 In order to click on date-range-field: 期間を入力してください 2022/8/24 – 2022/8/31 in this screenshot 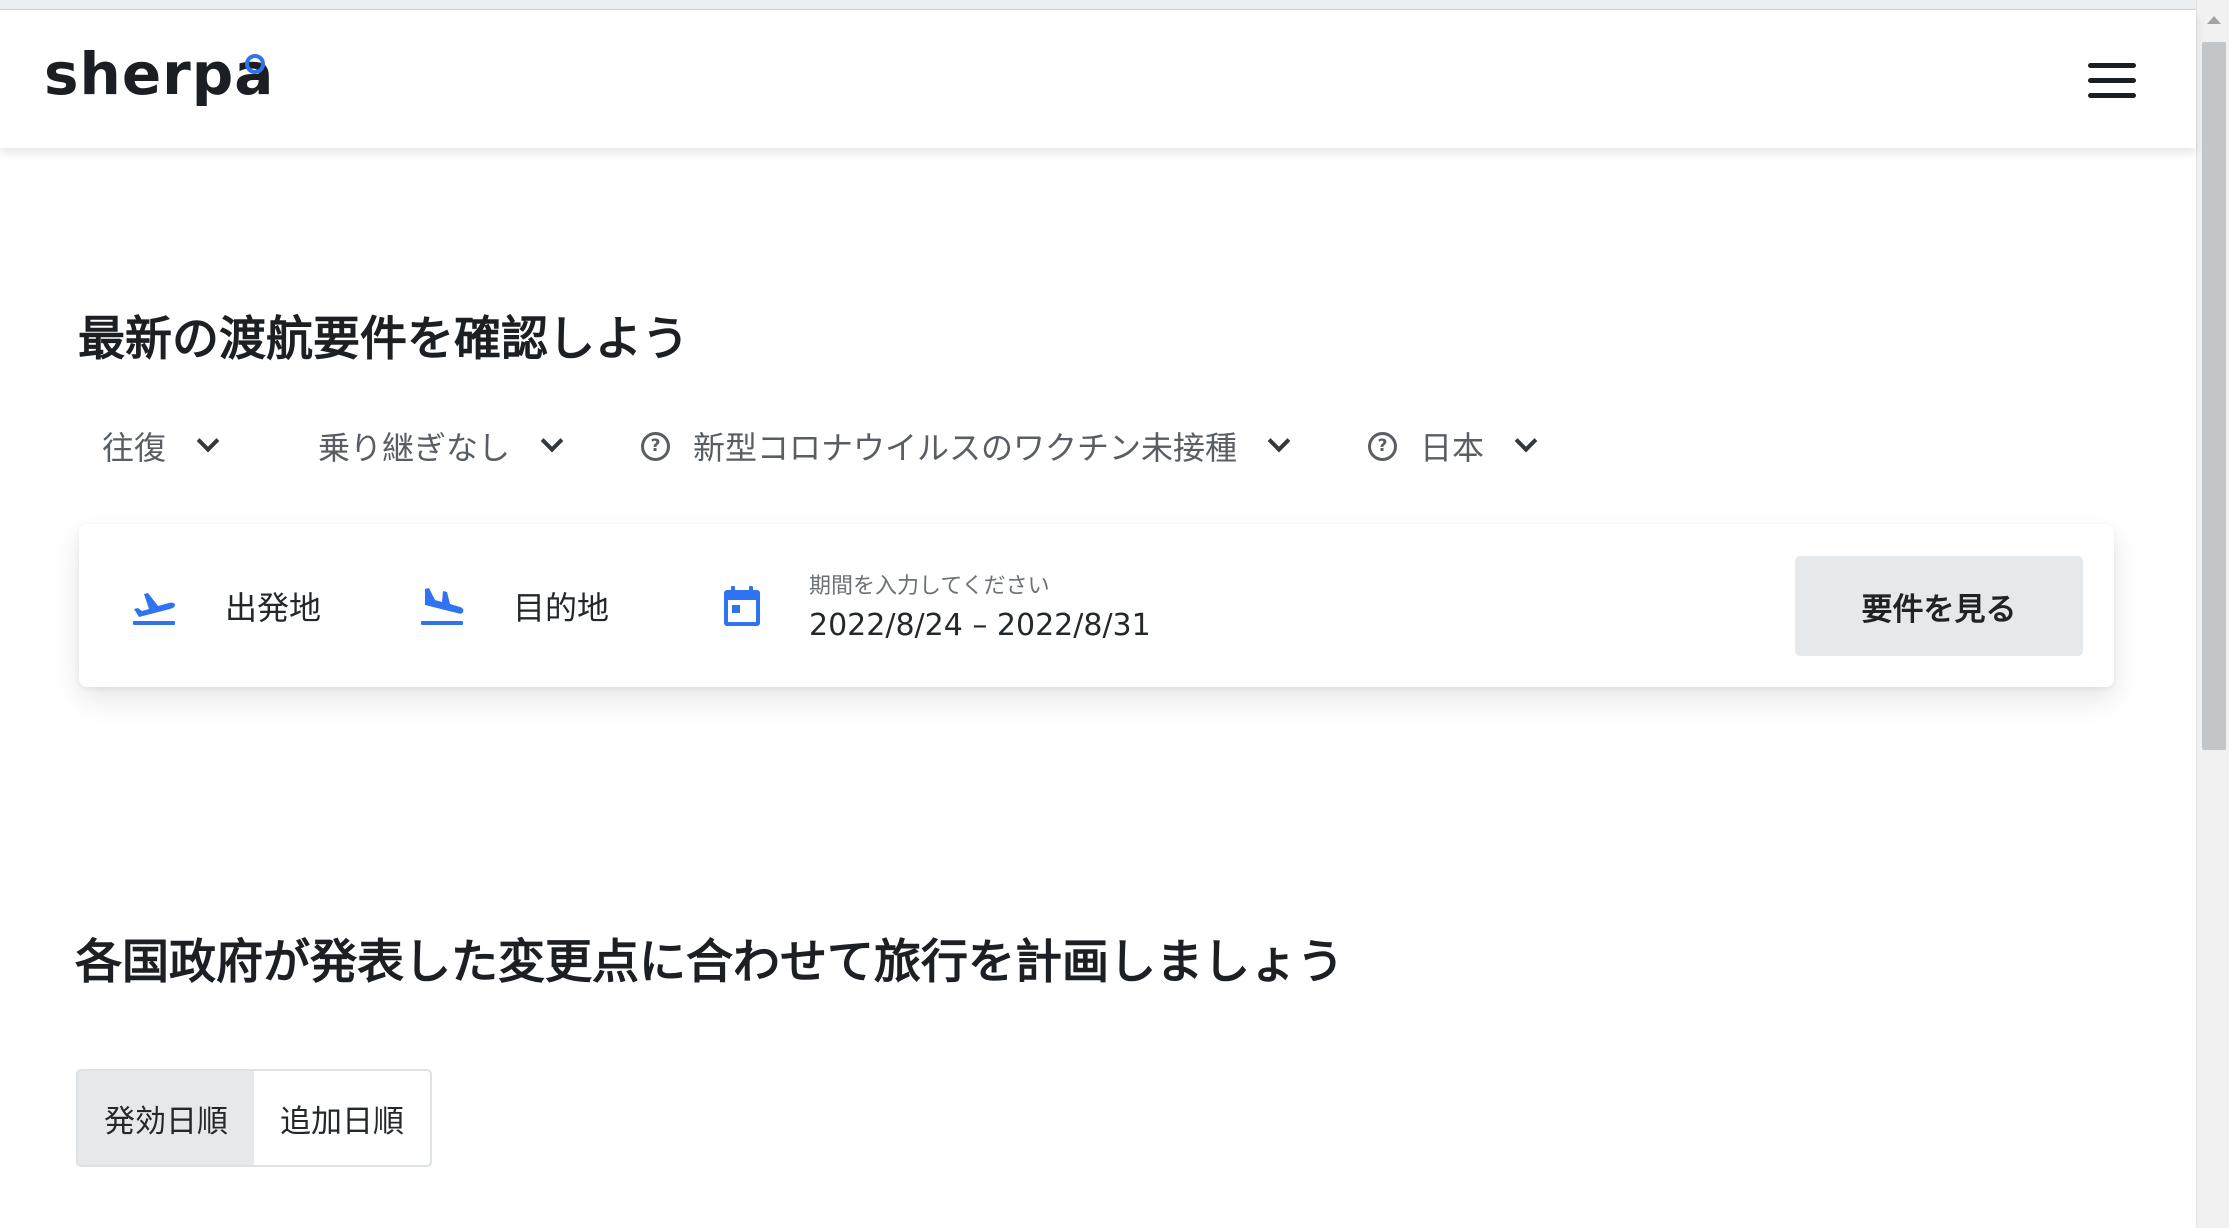, I will do `click(937, 605)`.